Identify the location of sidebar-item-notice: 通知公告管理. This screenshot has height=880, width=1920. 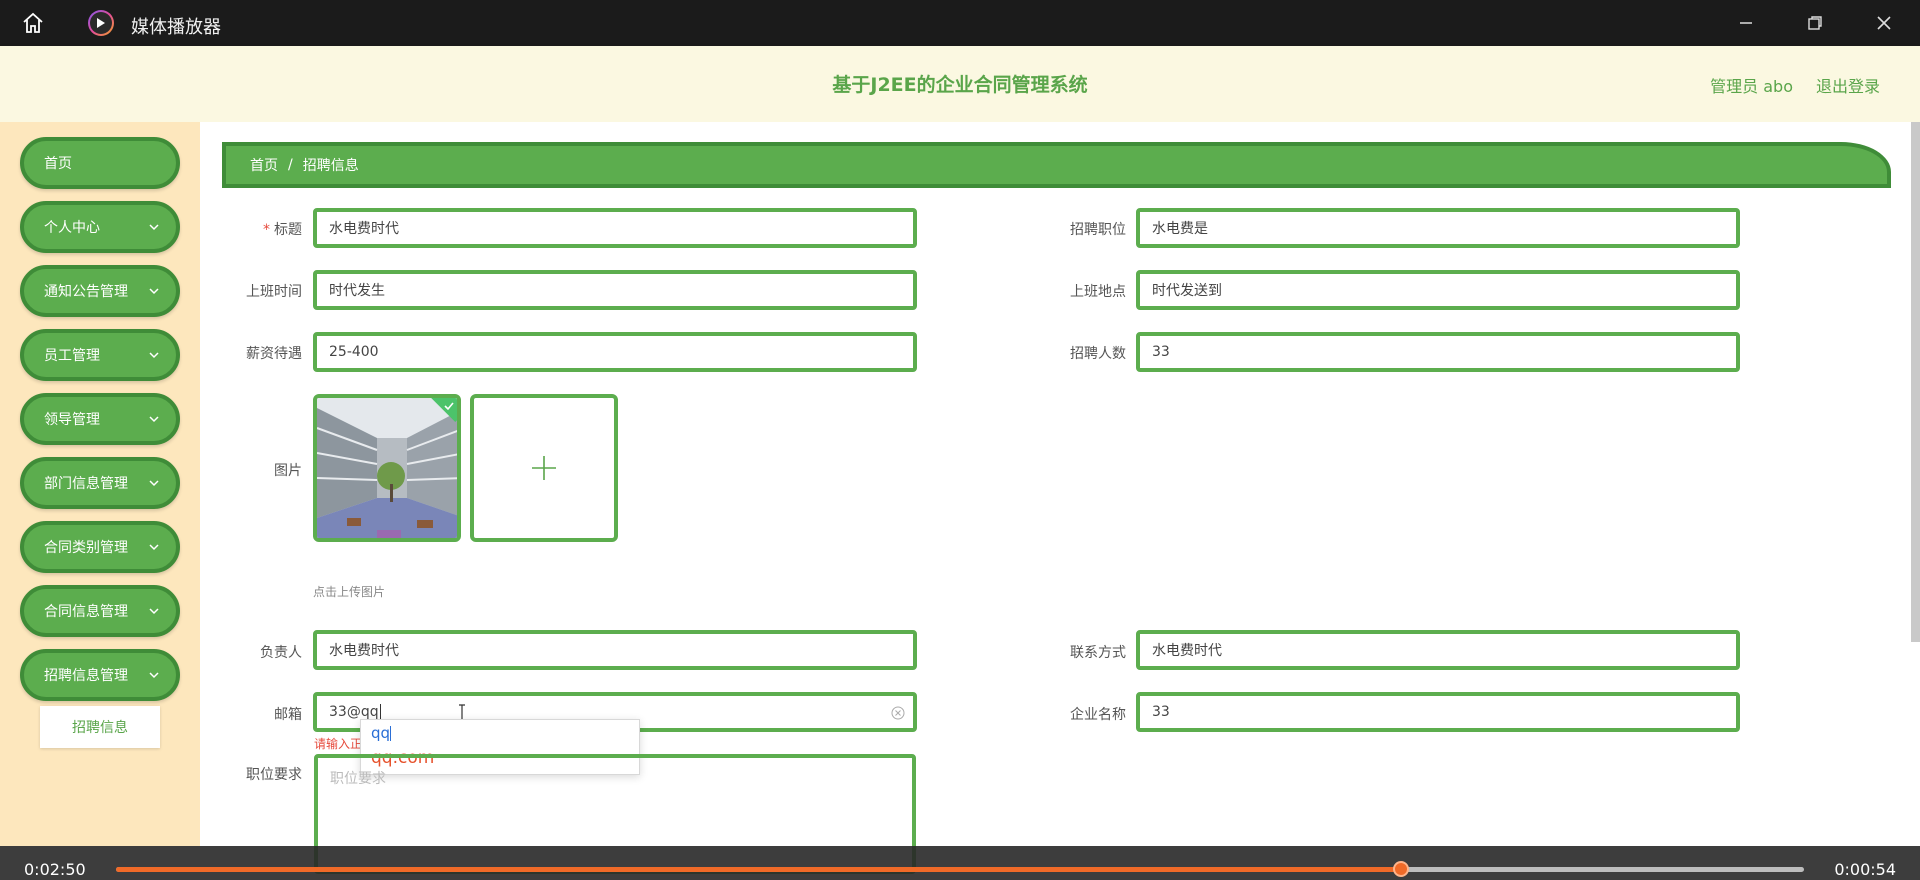
(100, 291).